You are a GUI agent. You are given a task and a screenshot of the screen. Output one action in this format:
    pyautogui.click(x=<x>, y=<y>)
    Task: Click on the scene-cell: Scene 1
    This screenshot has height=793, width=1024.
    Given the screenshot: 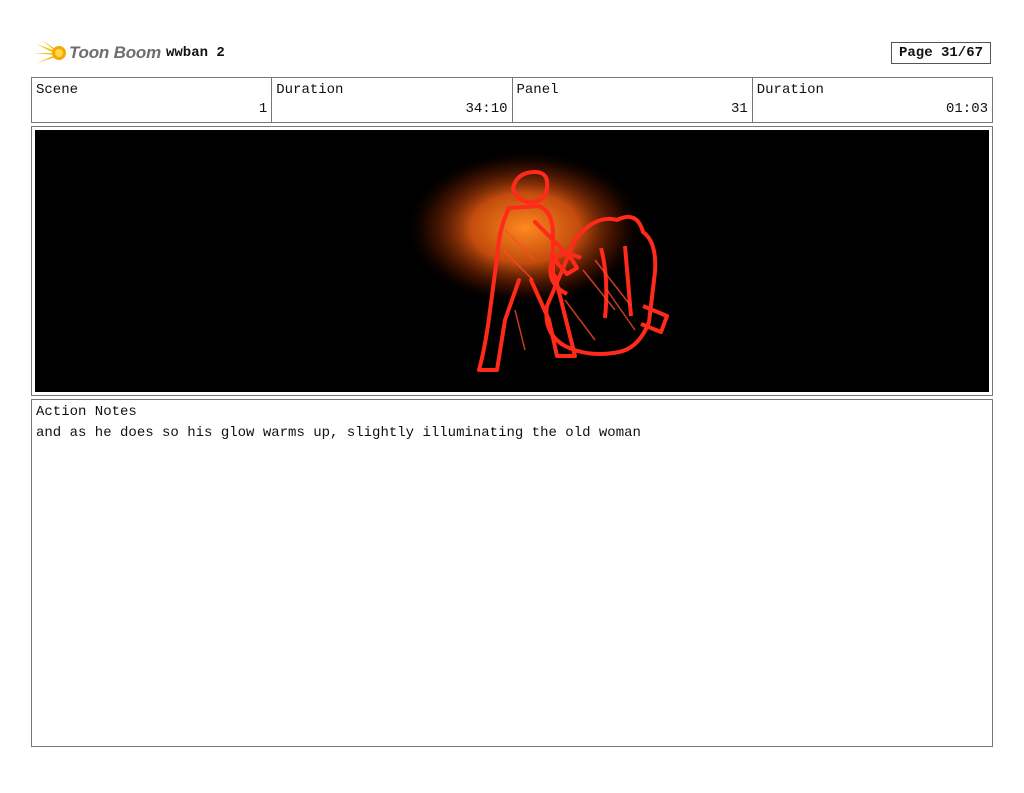 What is the action you would take?
    pyautogui.click(x=152, y=100)
    